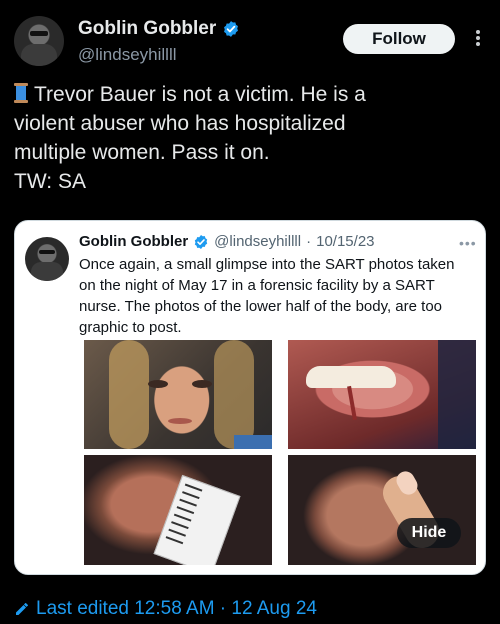 The width and height of the screenshot is (500, 624). Describe the element at coordinates (127, 55) in the screenshot. I see `author-handle: @lindseyhillll` at that location.